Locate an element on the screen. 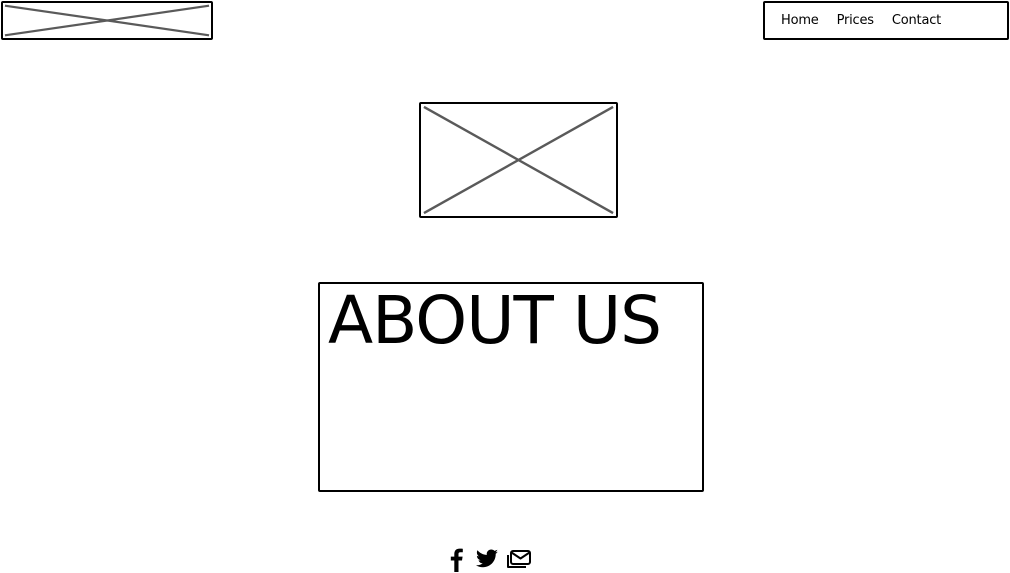 This screenshot has height=573, width=1010. about-title: ABOUT US is located at coordinates (495, 320).